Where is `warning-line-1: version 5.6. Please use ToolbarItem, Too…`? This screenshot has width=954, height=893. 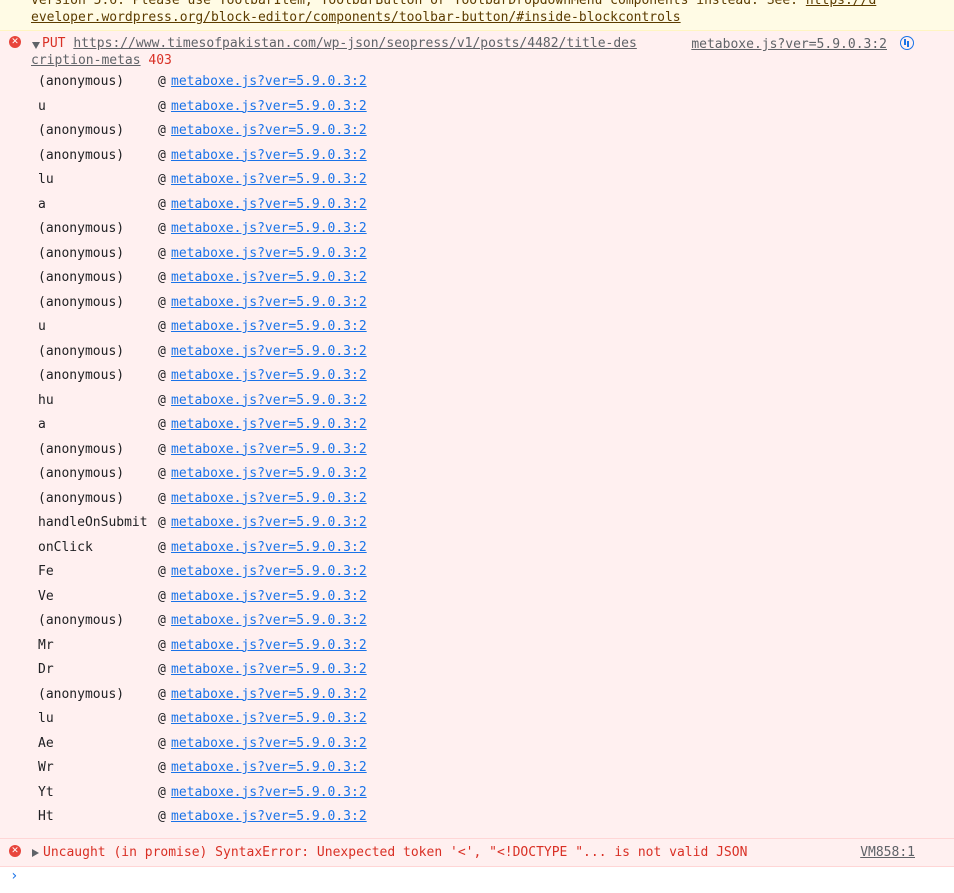
warning-line-1: version 5.6. Please use ToolbarItem, Too… is located at coordinates (453, 4).